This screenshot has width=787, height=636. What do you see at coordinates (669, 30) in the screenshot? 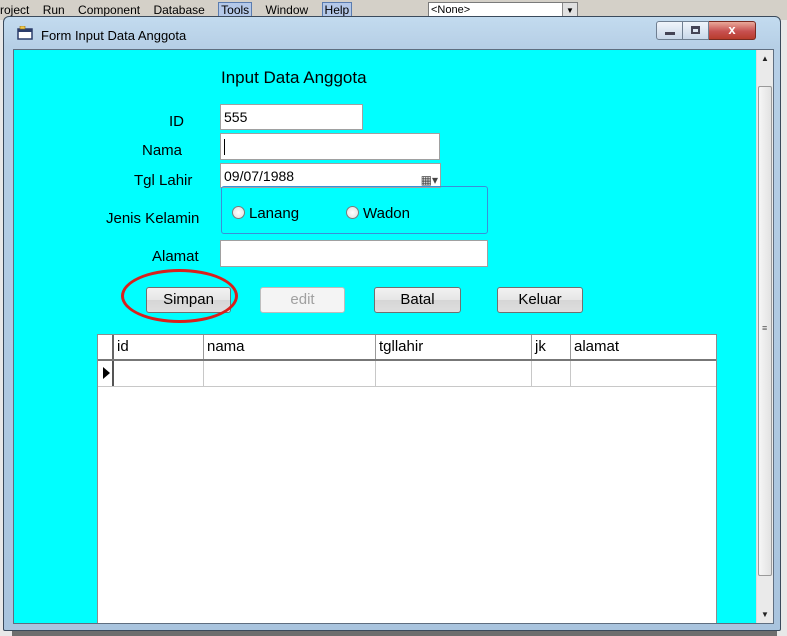
I see `minimize-button` at bounding box center [669, 30].